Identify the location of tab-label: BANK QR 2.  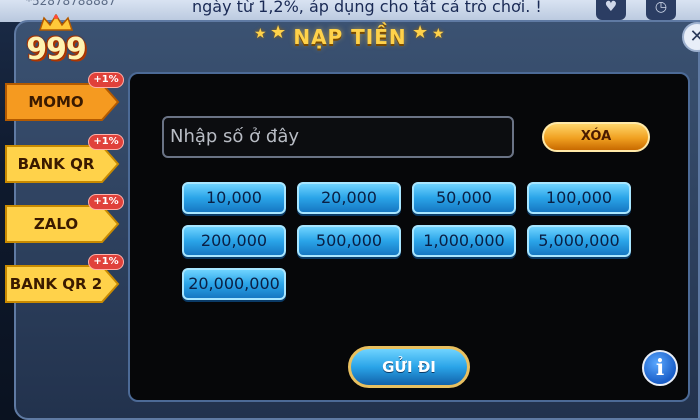
(56, 284).